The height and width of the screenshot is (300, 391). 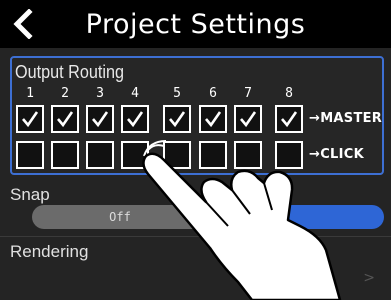 What do you see at coordinates (120, 217) in the screenshot?
I see `snap-off-option: Off` at bounding box center [120, 217].